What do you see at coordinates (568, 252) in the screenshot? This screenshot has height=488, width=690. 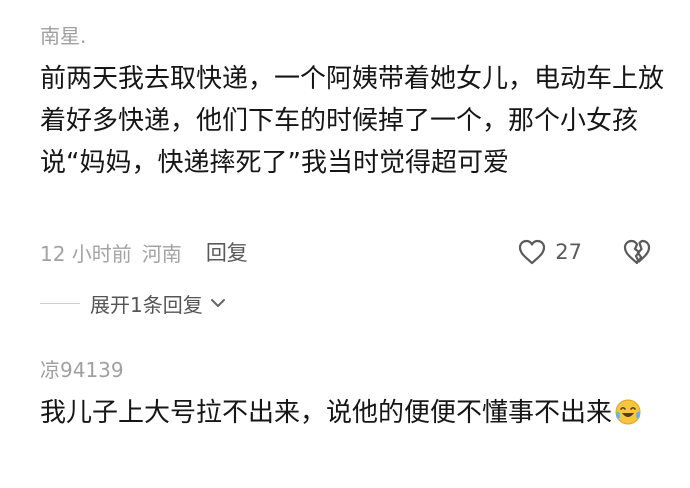 I see `like-count: 27` at bounding box center [568, 252].